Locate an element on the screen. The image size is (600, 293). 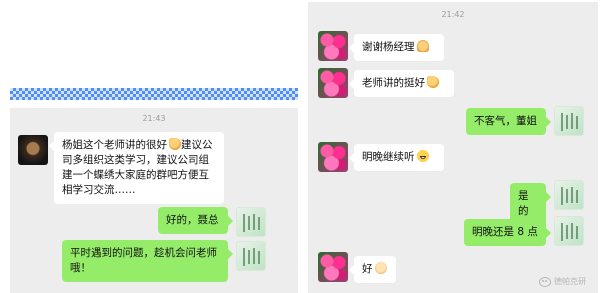
message-bubble-outgoing: 平时遇到的问题，趁机会问老师哦！ is located at coordinates (147, 261).